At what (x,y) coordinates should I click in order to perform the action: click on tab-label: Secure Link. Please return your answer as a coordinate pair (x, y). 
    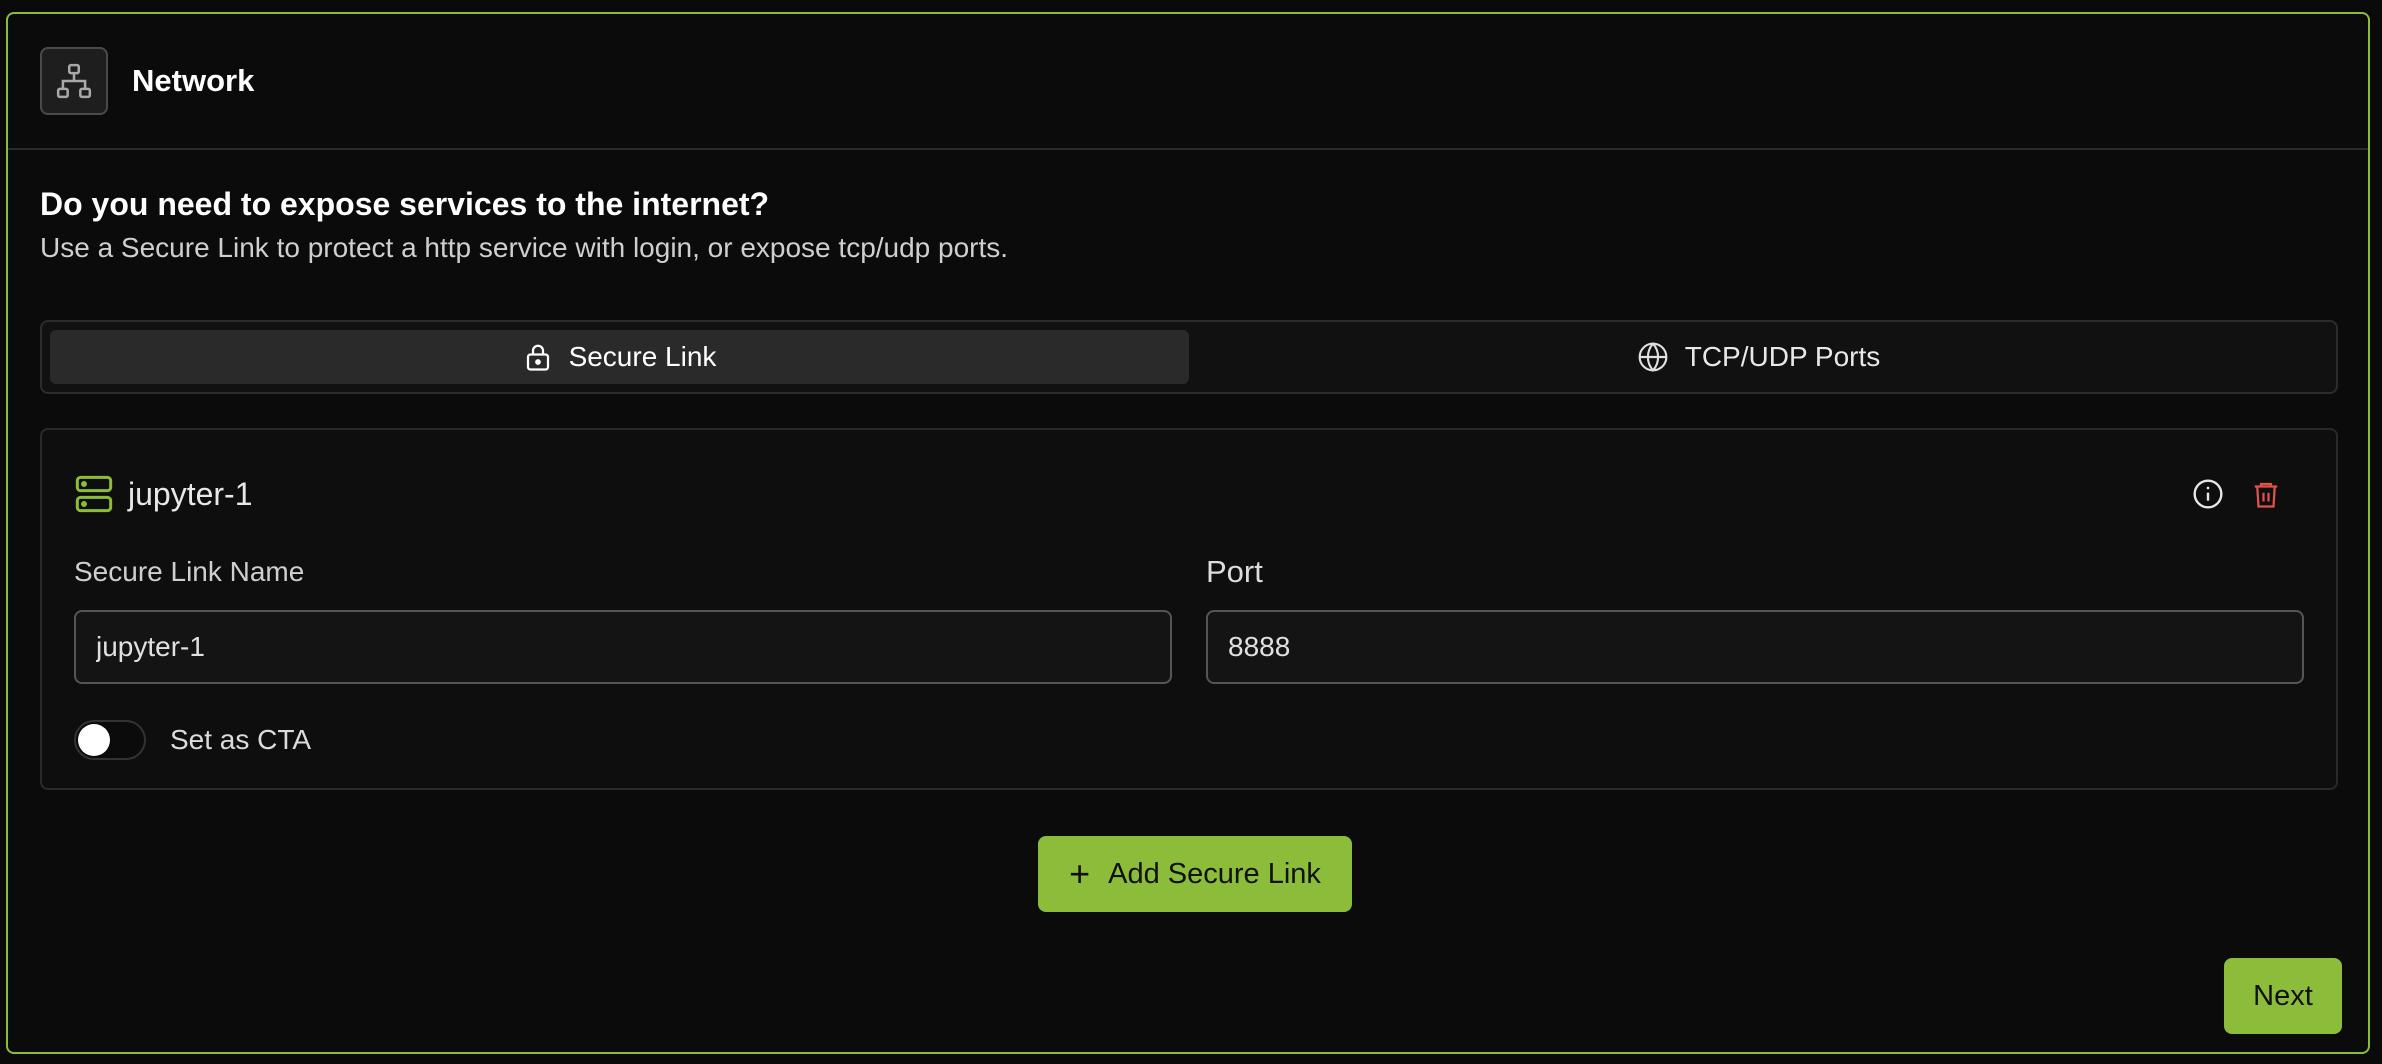
    Looking at the image, I should click on (642, 356).